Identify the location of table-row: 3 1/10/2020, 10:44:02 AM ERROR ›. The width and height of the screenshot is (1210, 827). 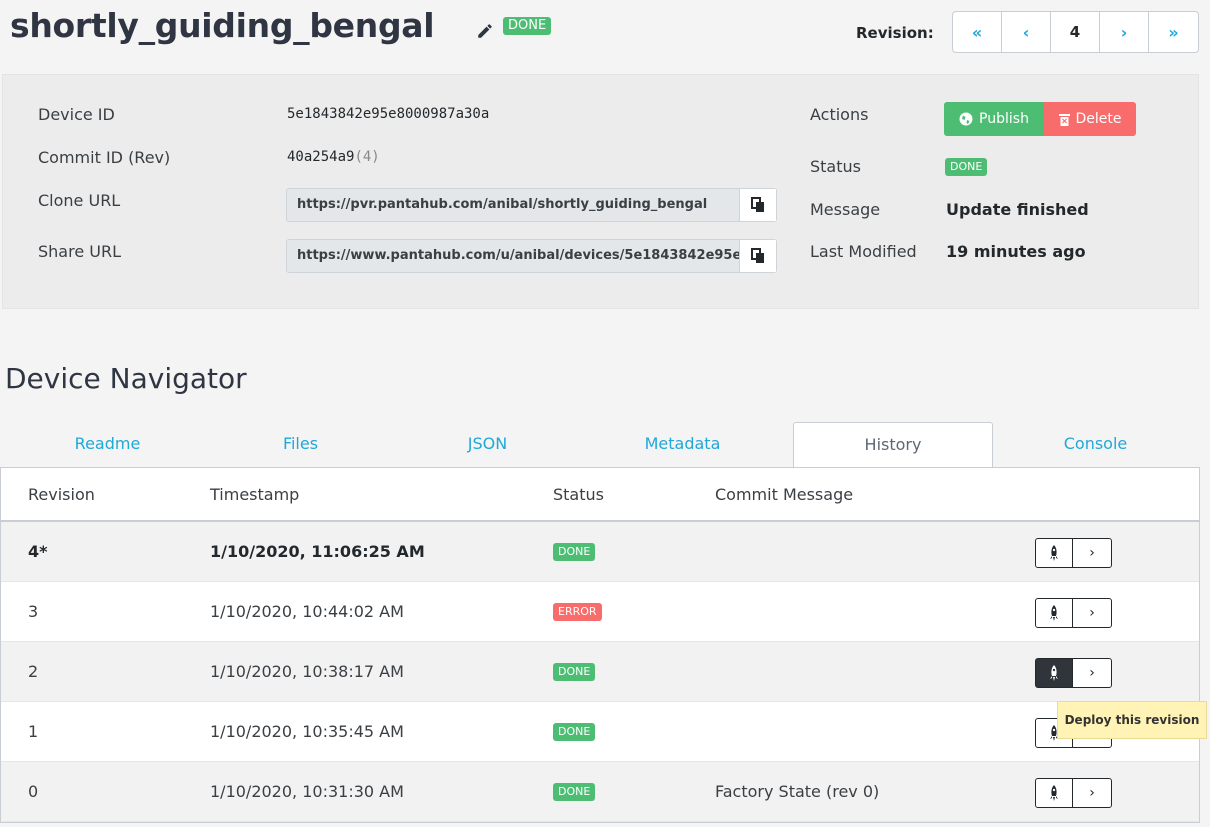
(600, 612).